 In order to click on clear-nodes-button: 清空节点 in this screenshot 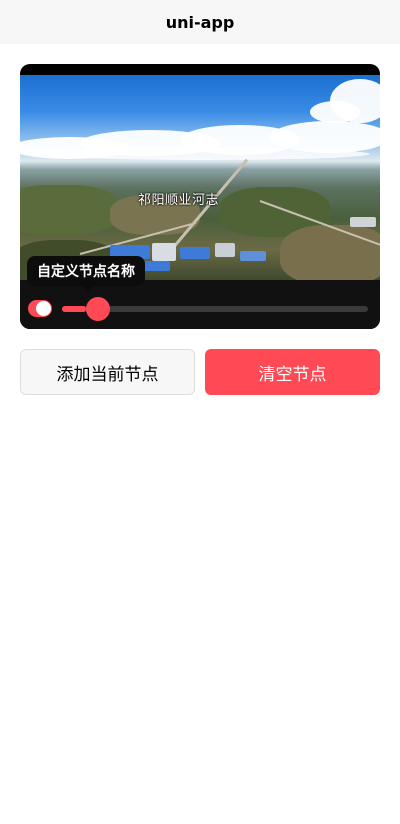, I will do `click(292, 372)`.